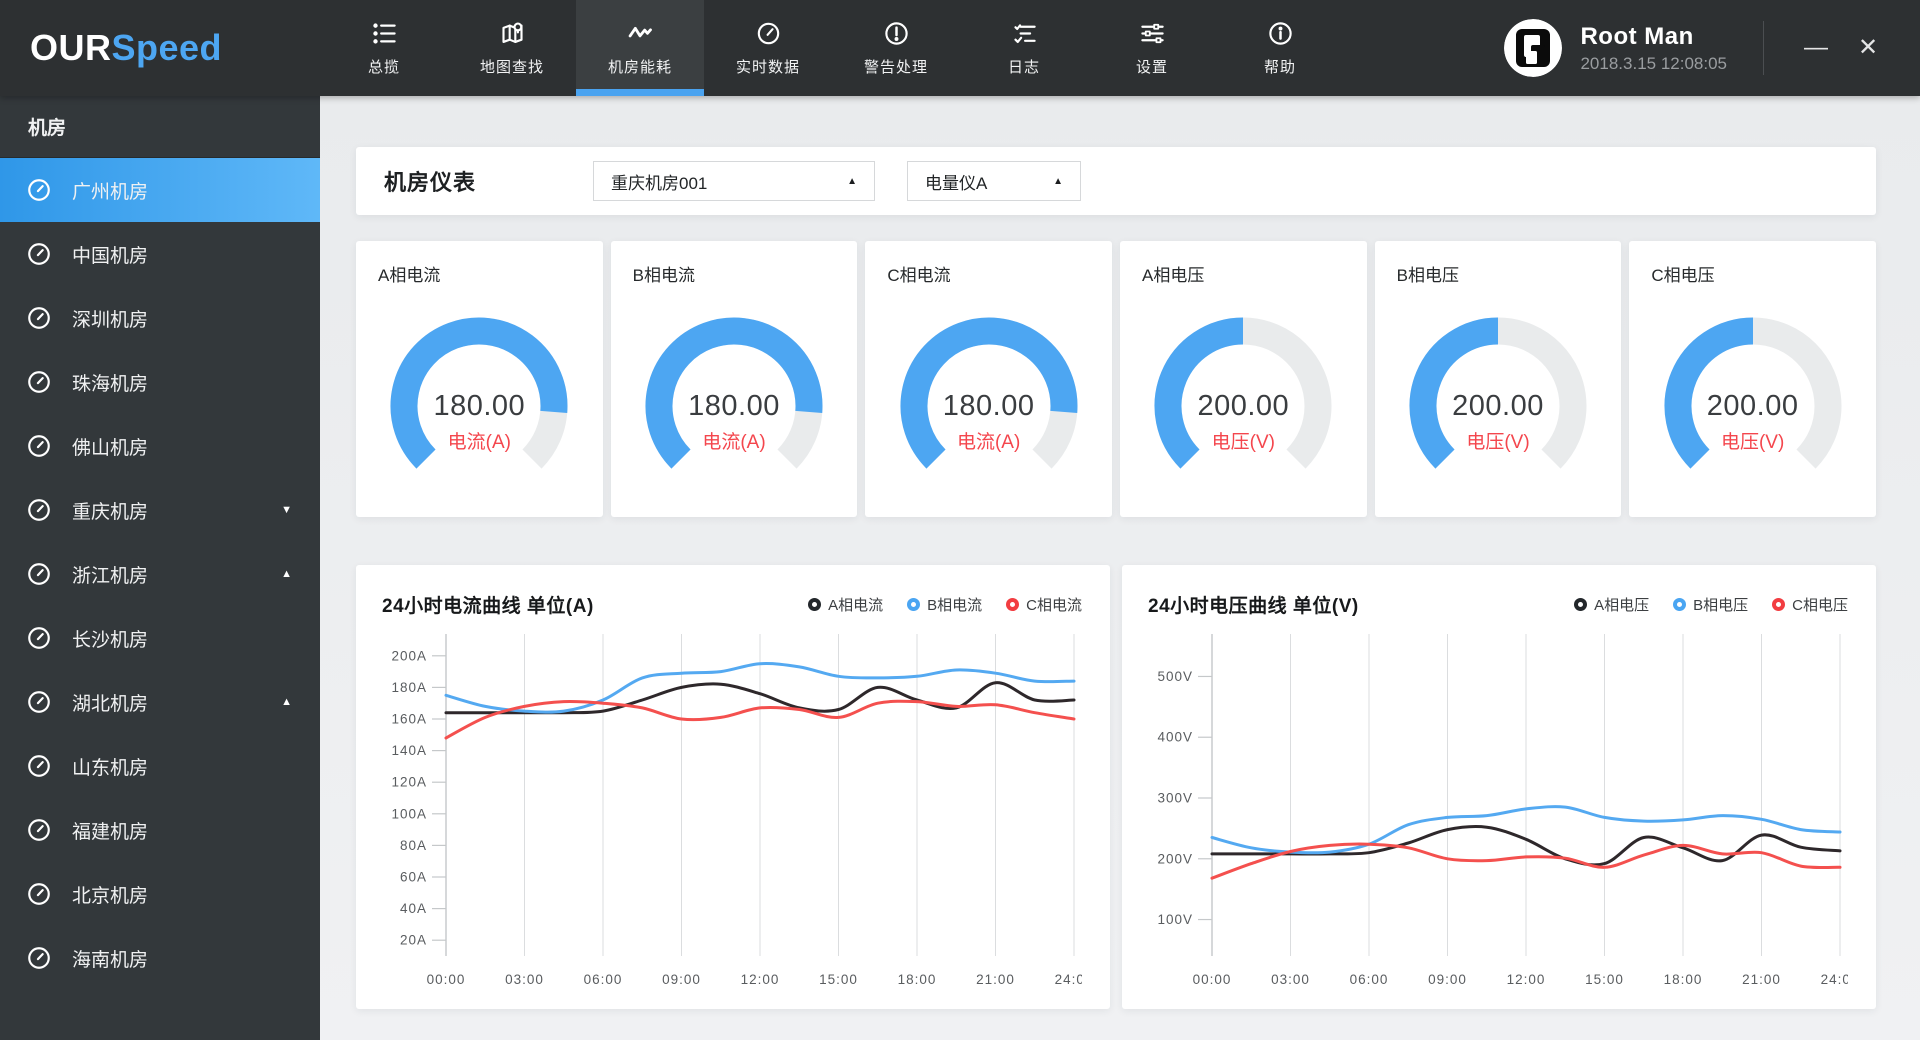 This screenshot has height=1040, width=1920. What do you see at coordinates (511, 67) in the screenshot?
I see `nav-label: 地图查找` at bounding box center [511, 67].